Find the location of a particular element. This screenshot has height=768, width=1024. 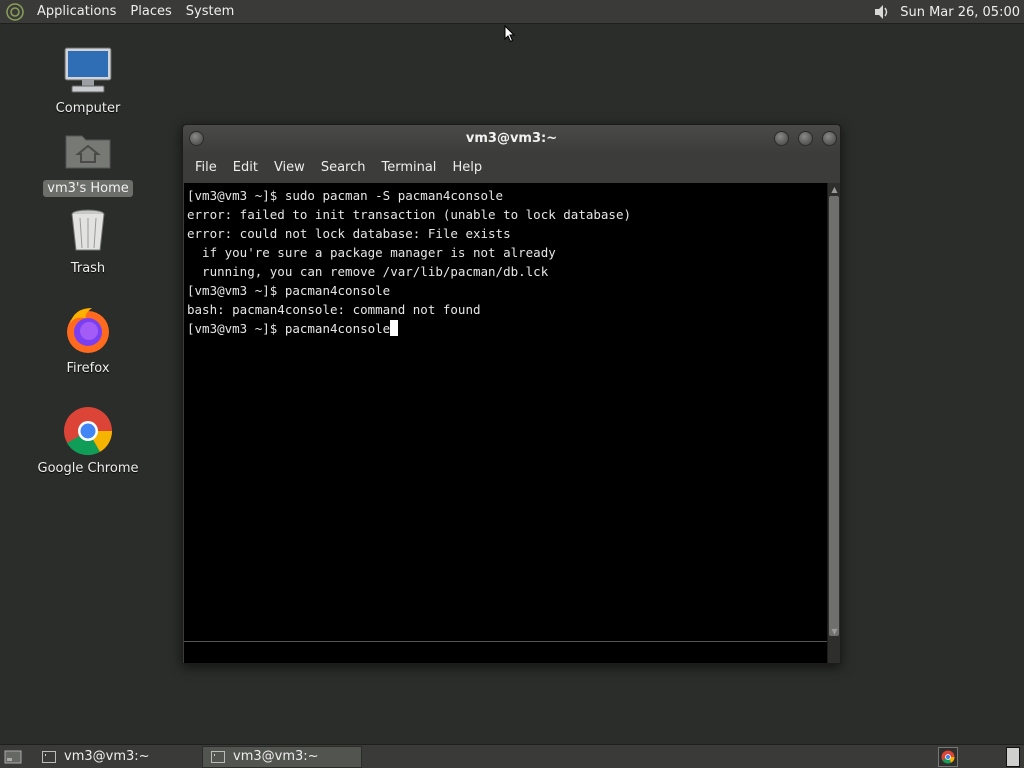

clock: Sun Mar 26, 05:00 is located at coordinates (962, 12).